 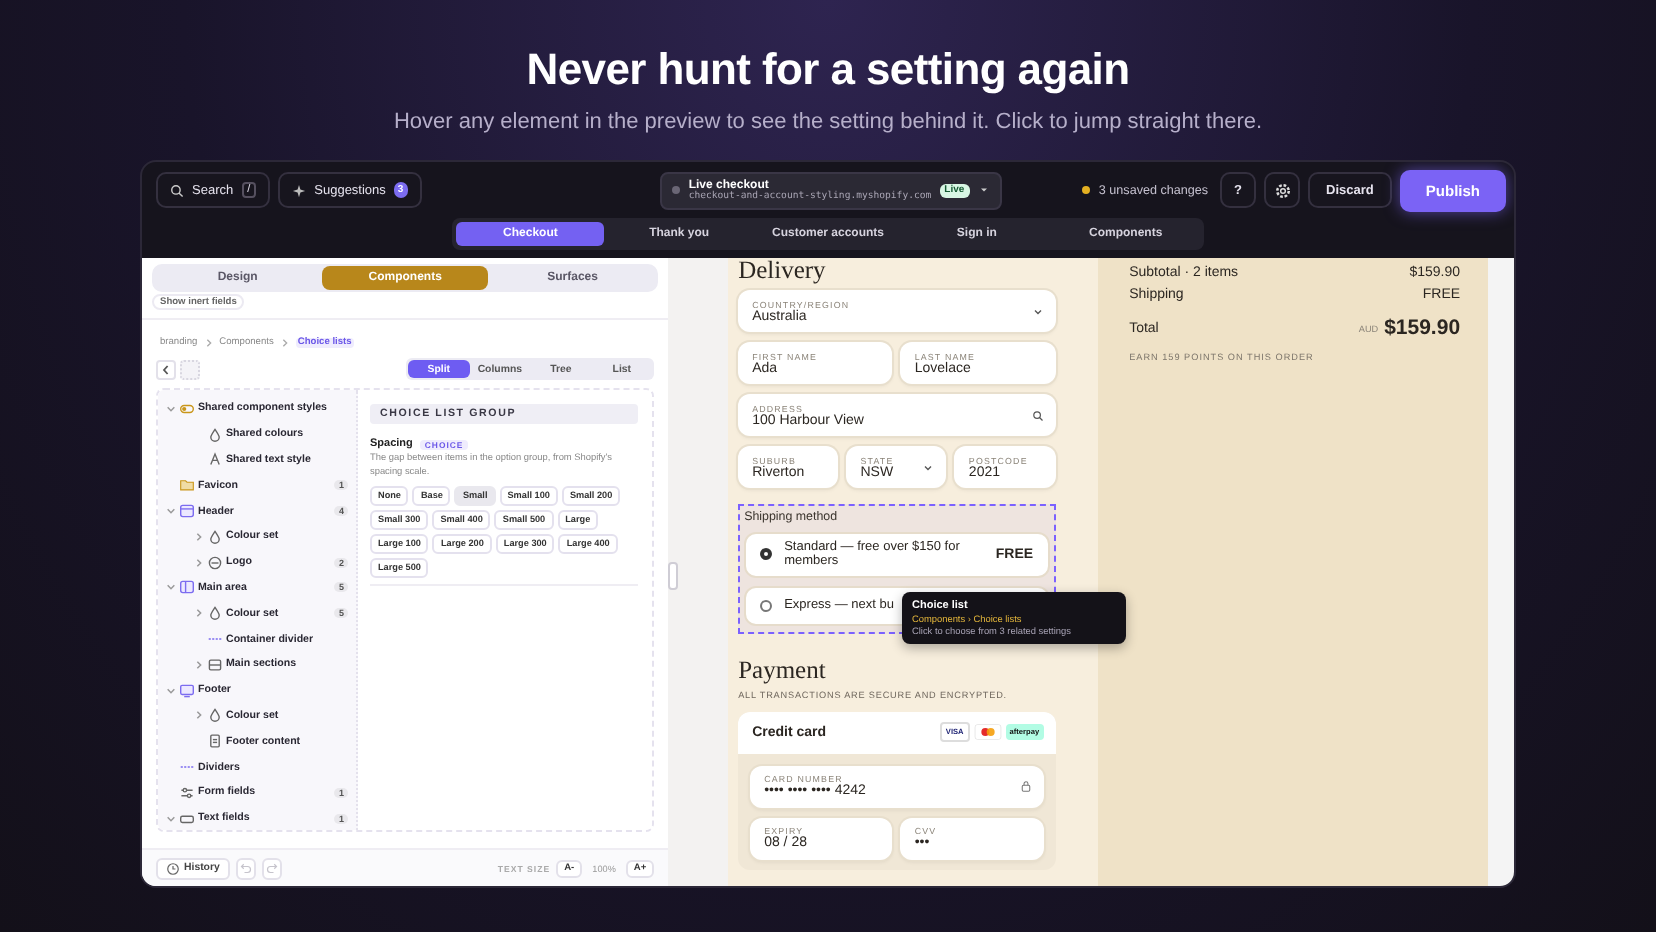 I want to click on settings-button, so click(x=1282, y=190).